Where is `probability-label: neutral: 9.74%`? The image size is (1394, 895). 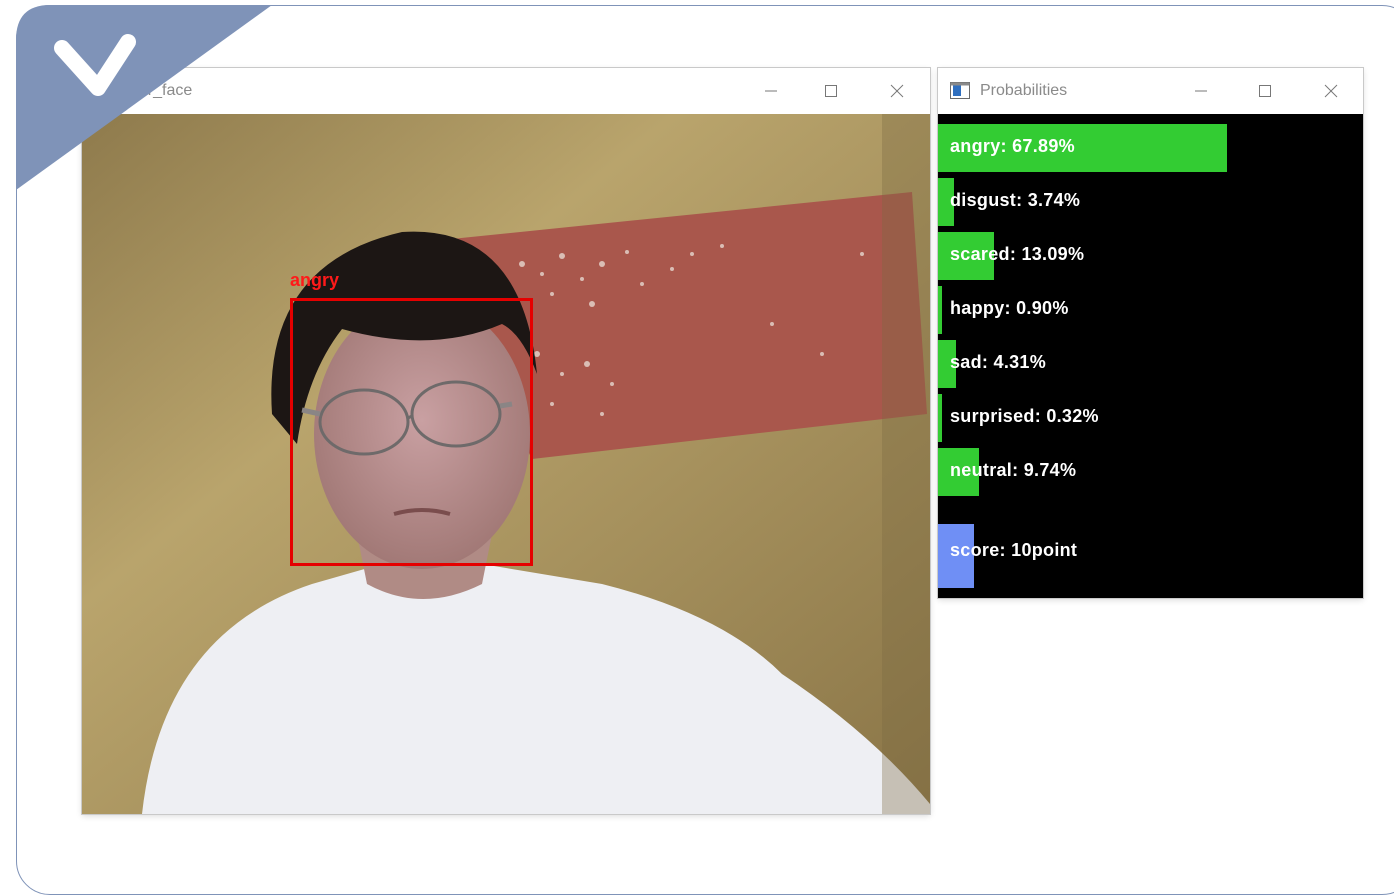 probability-label: neutral: 9.74% is located at coordinates (1013, 470).